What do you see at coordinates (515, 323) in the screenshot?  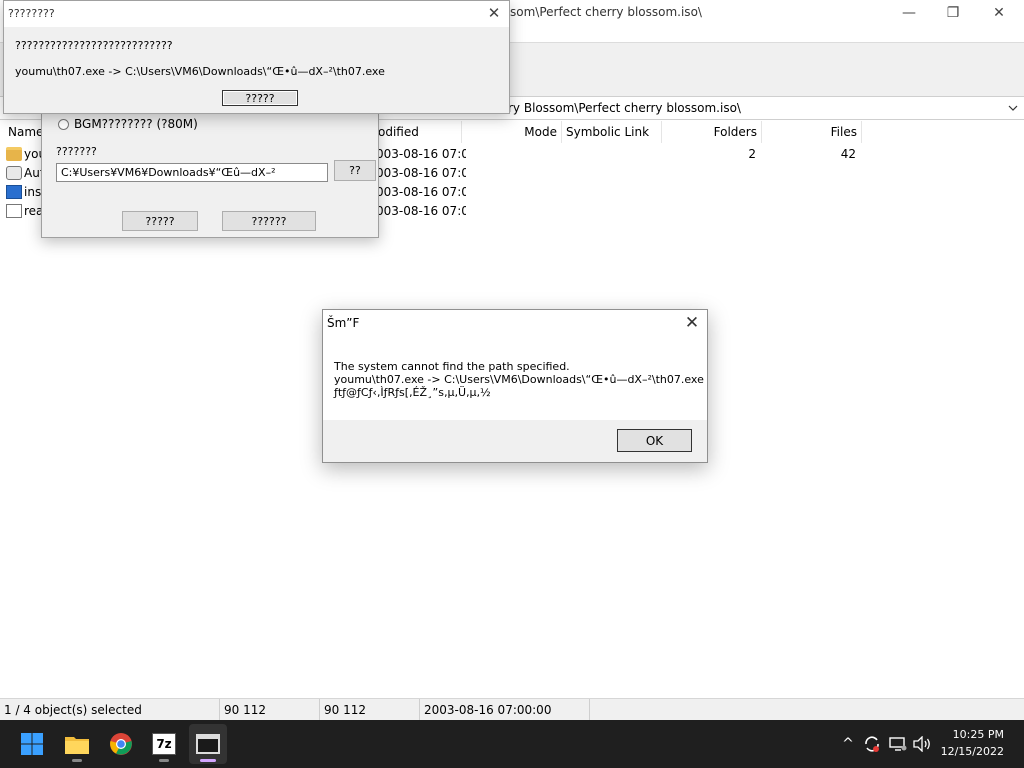 I see `error-titlebar: Šm”F ✕` at bounding box center [515, 323].